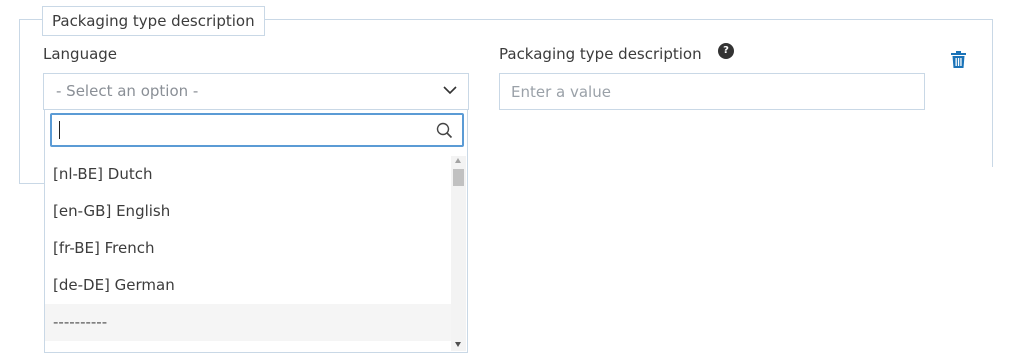 This screenshot has height=360, width=1016. I want to click on scroll-up-arrow, so click(458, 160).